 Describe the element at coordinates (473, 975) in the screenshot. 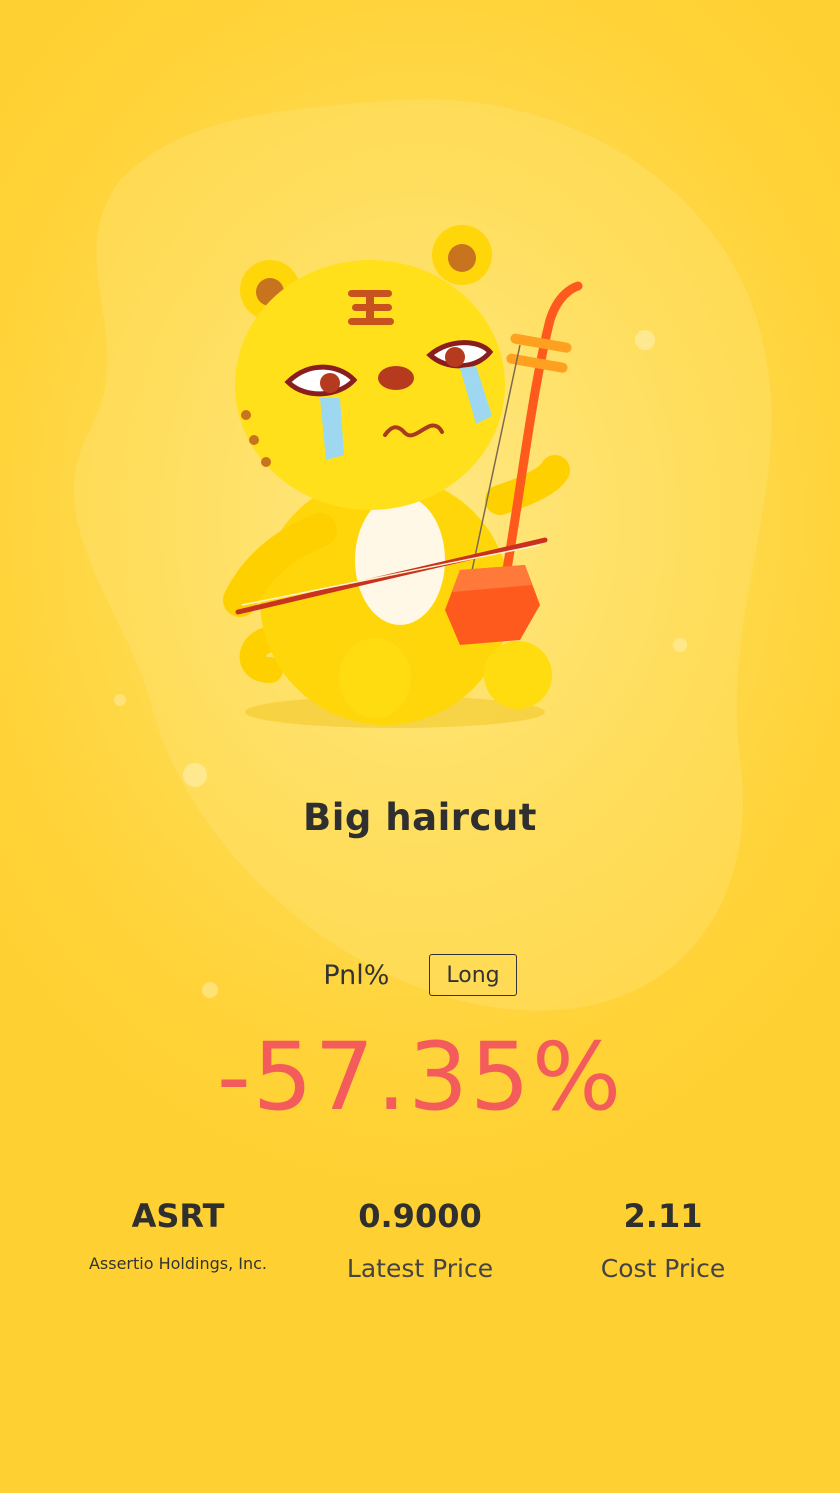

I see `position-side-badge: Long` at that location.